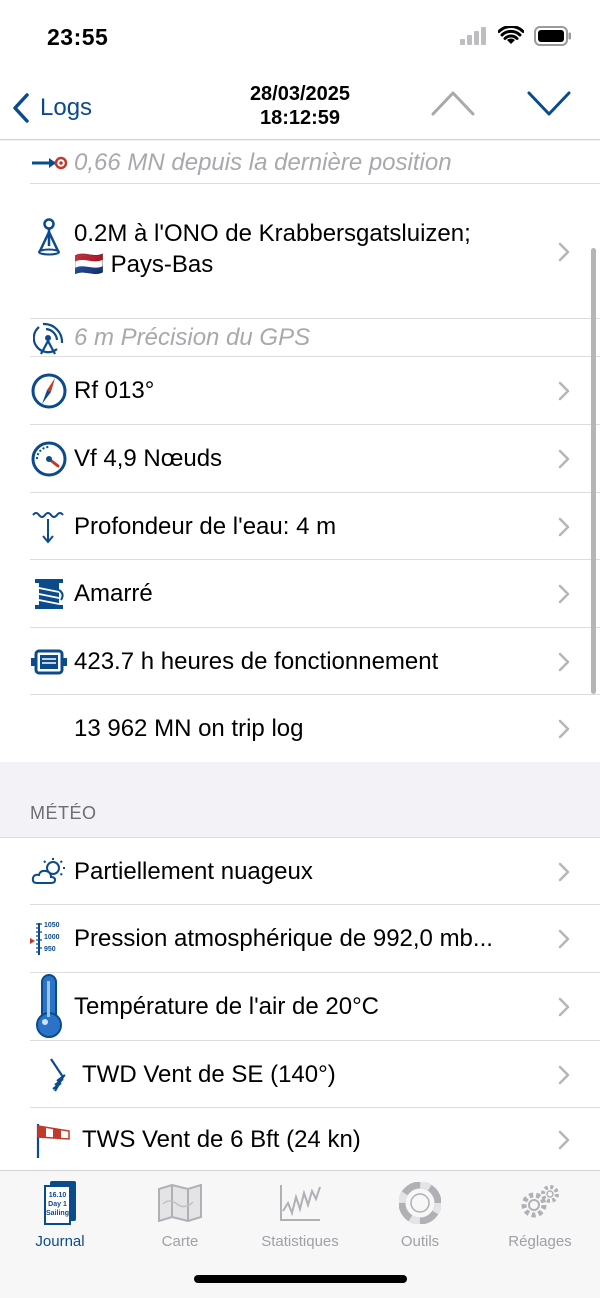 The image size is (600, 1298). I want to click on wind-speed-row: TWS Vent de 6 Bft (24 kn), so click(300, 1139).